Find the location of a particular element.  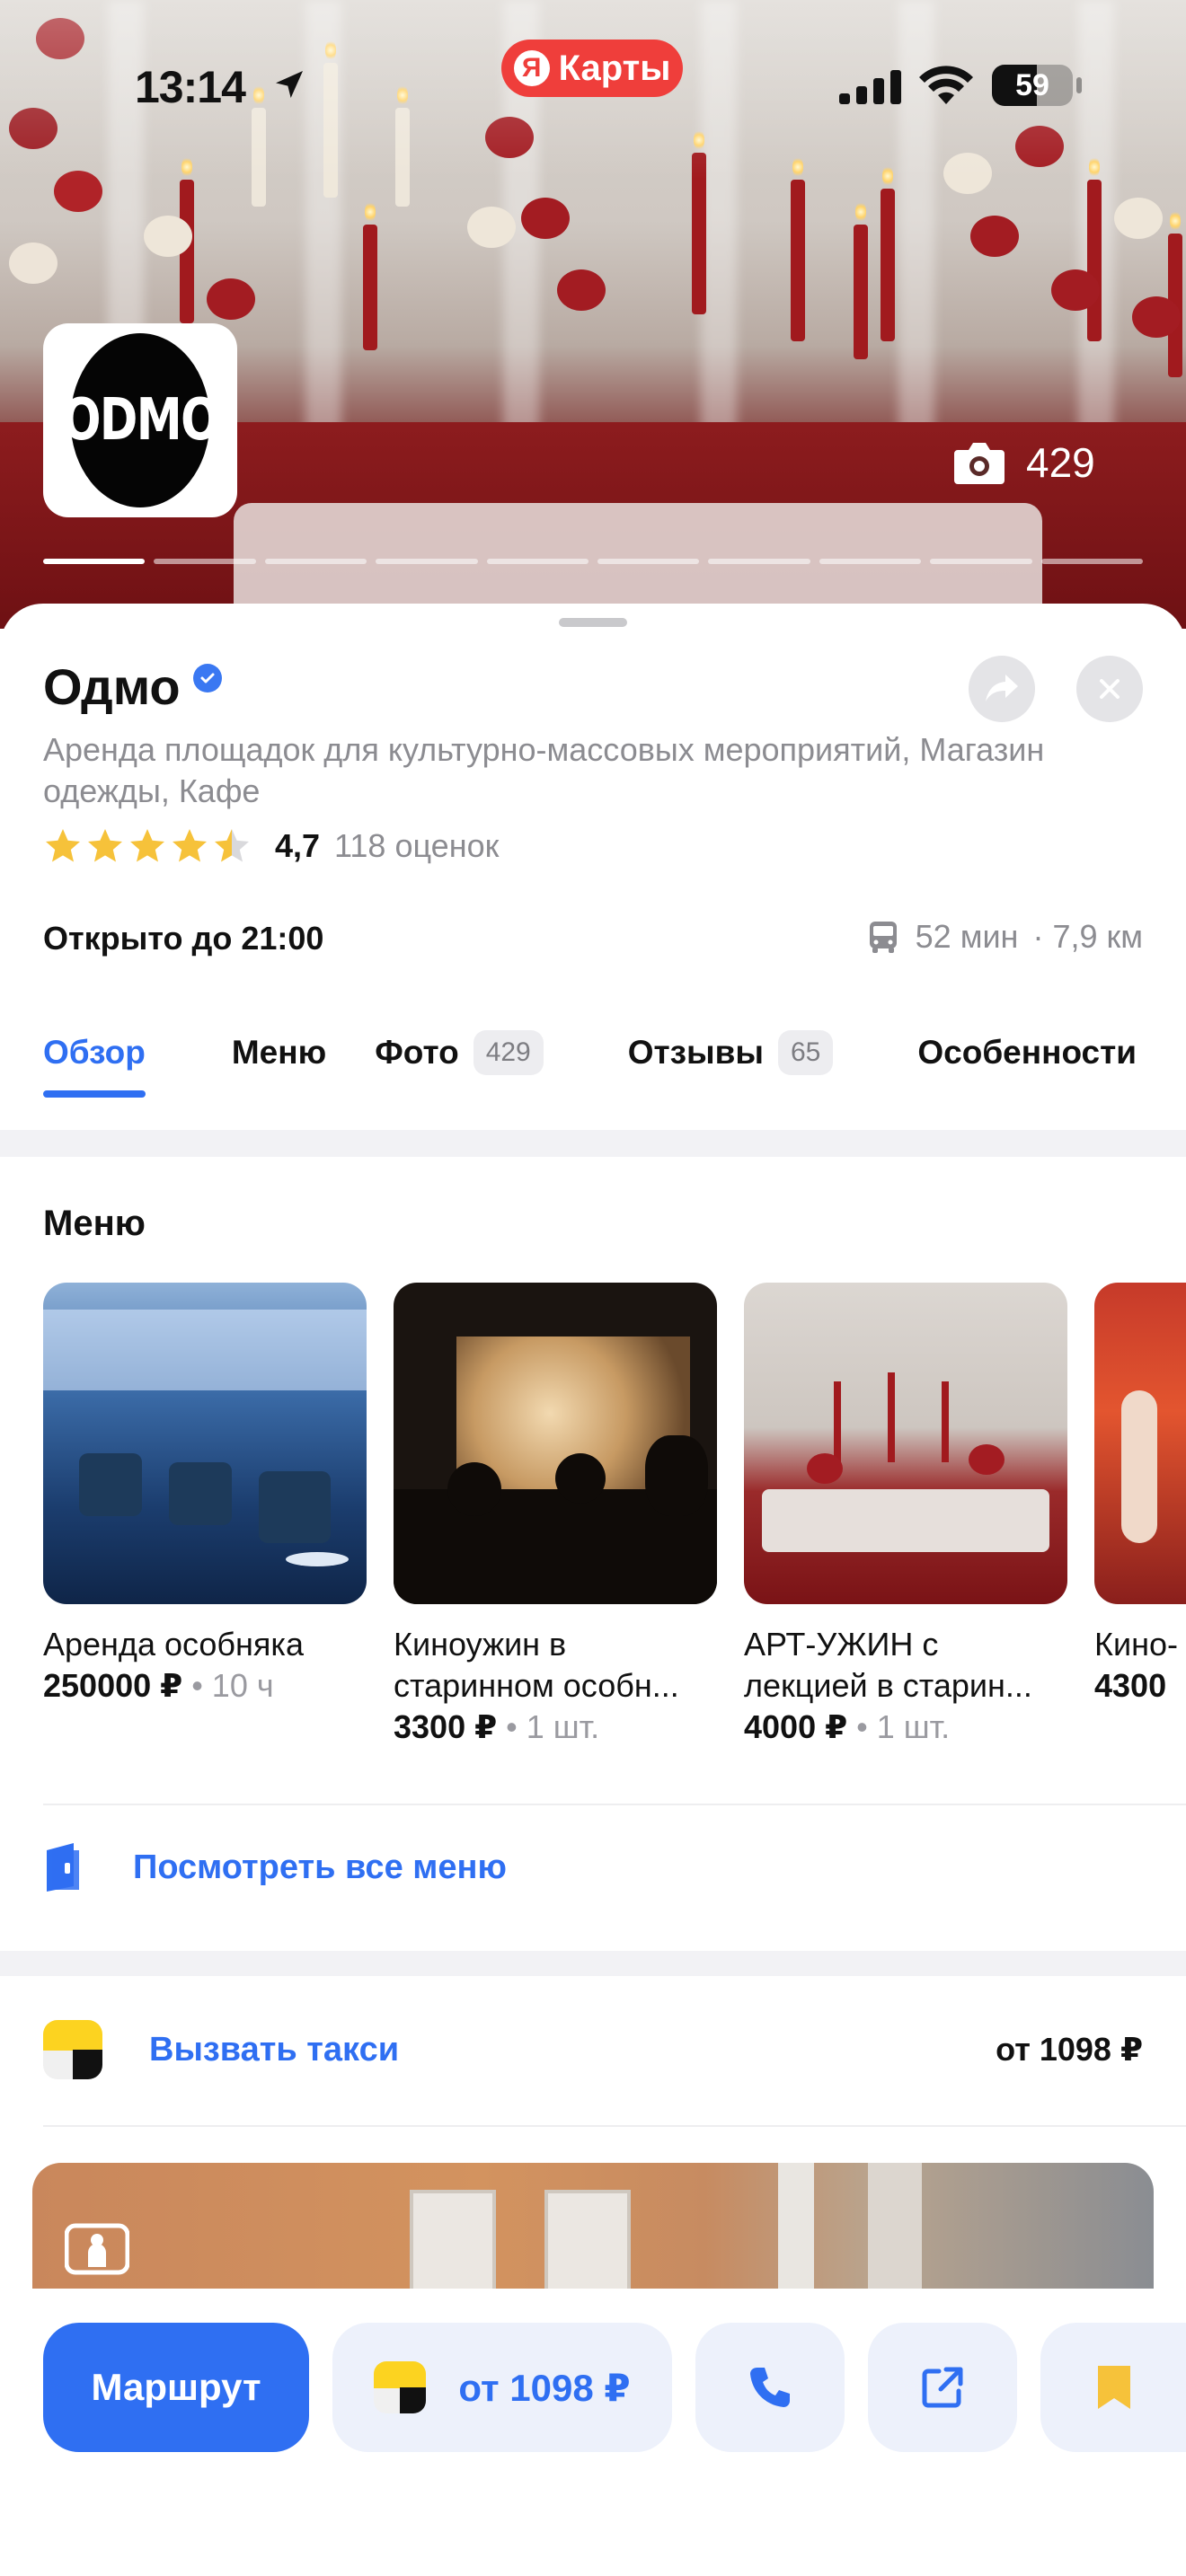

photo-counter: 429 is located at coordinates (1023, 462).